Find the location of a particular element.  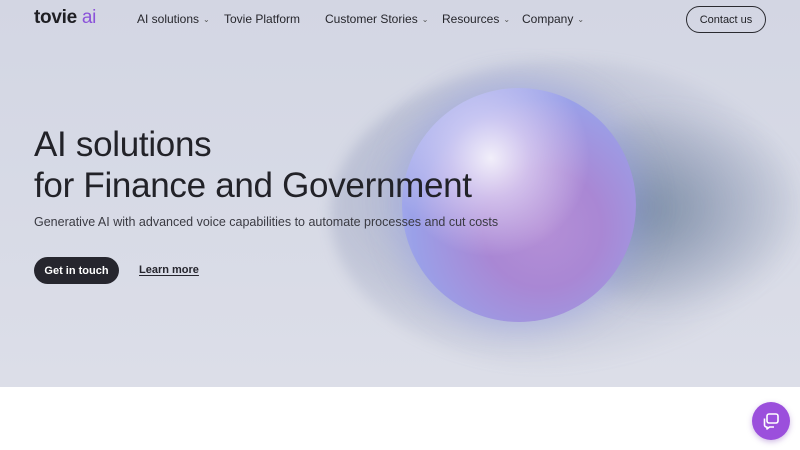

nav-item-ai-solutions: AI solutions ⌄ is located at coordinates (173, 19).